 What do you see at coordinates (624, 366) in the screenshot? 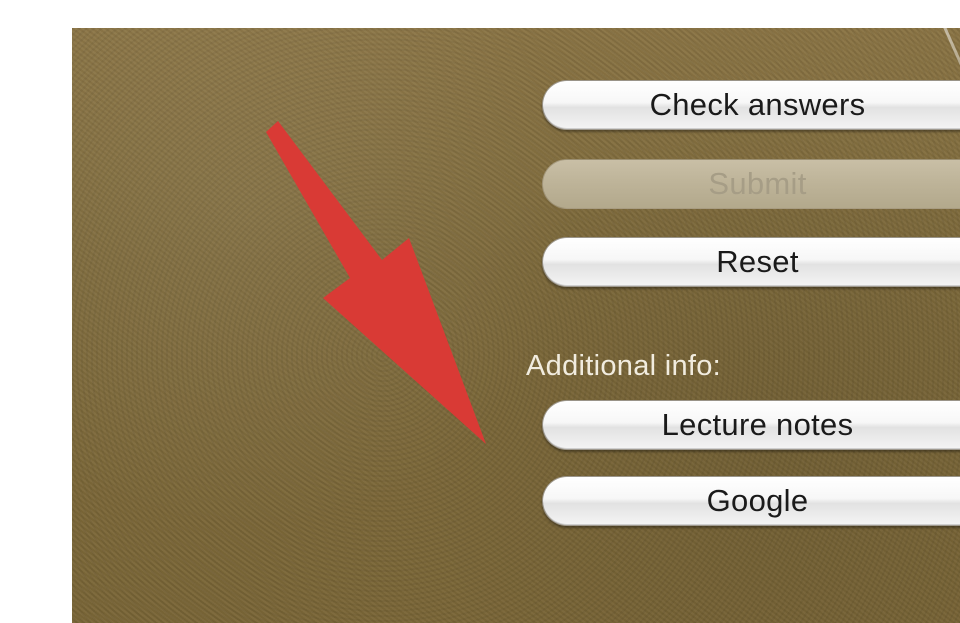
I see `additional-info-label: Additional info:` at bounding box center [624, 366].